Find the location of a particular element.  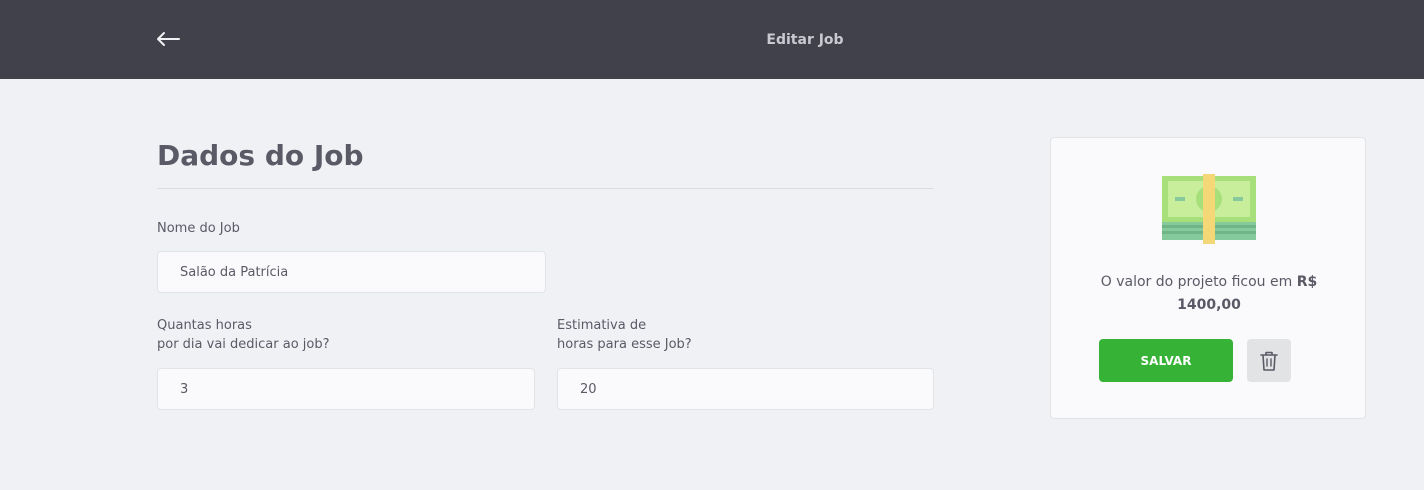

daily-hours-label-line2: por dia vai dedicar ao job? is located at coordinates (243, 344).